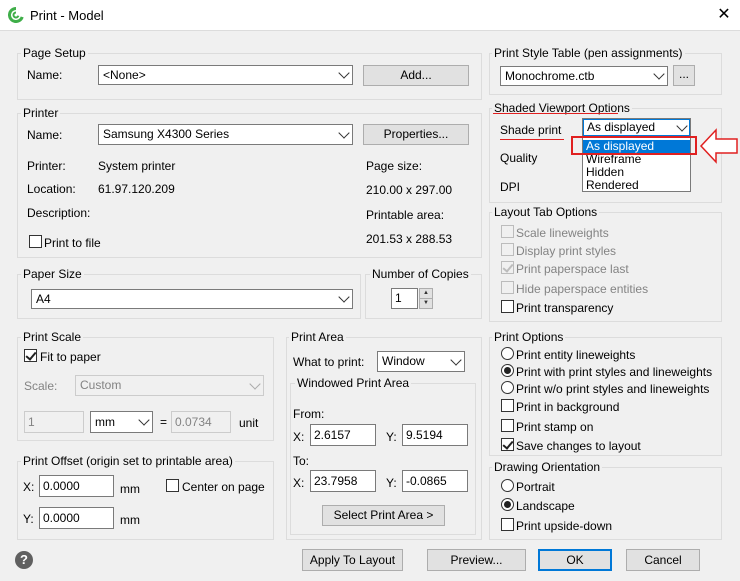 This screenshot has width=740, height=581. I want to click on print-stamp-checkbox, so click(507, 425).